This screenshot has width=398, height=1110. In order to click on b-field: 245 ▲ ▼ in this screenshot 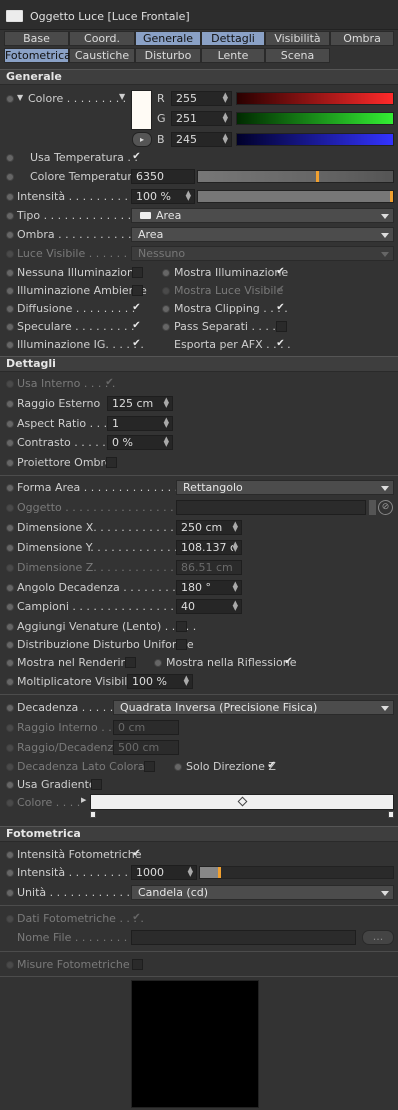, I will do `click(201, 139)`.